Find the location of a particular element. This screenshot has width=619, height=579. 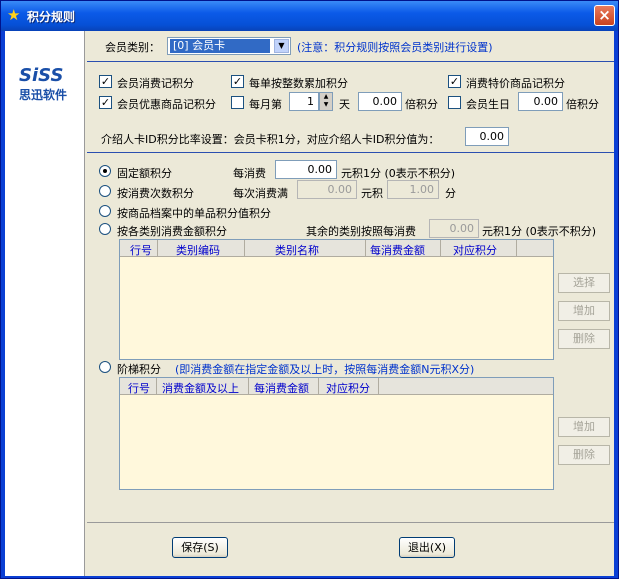

member-type-select: [0] 会员卡 ▼ is located at coordinates (229, 46).